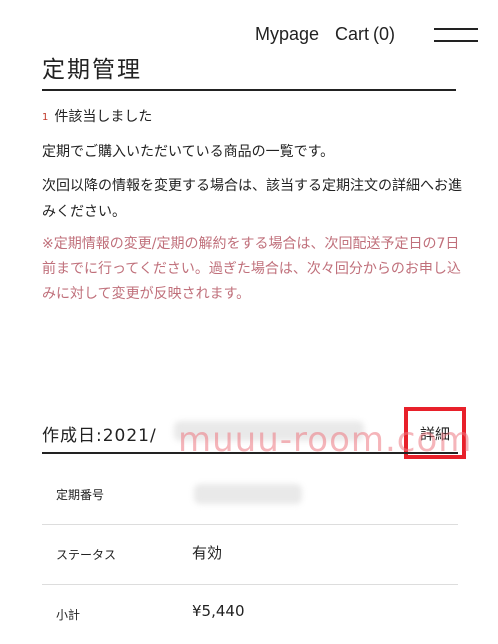  What do you see at coordinates (86, 555) in the screenshot?
I see `status-label: ステータス` at bounding box center [86, 555].